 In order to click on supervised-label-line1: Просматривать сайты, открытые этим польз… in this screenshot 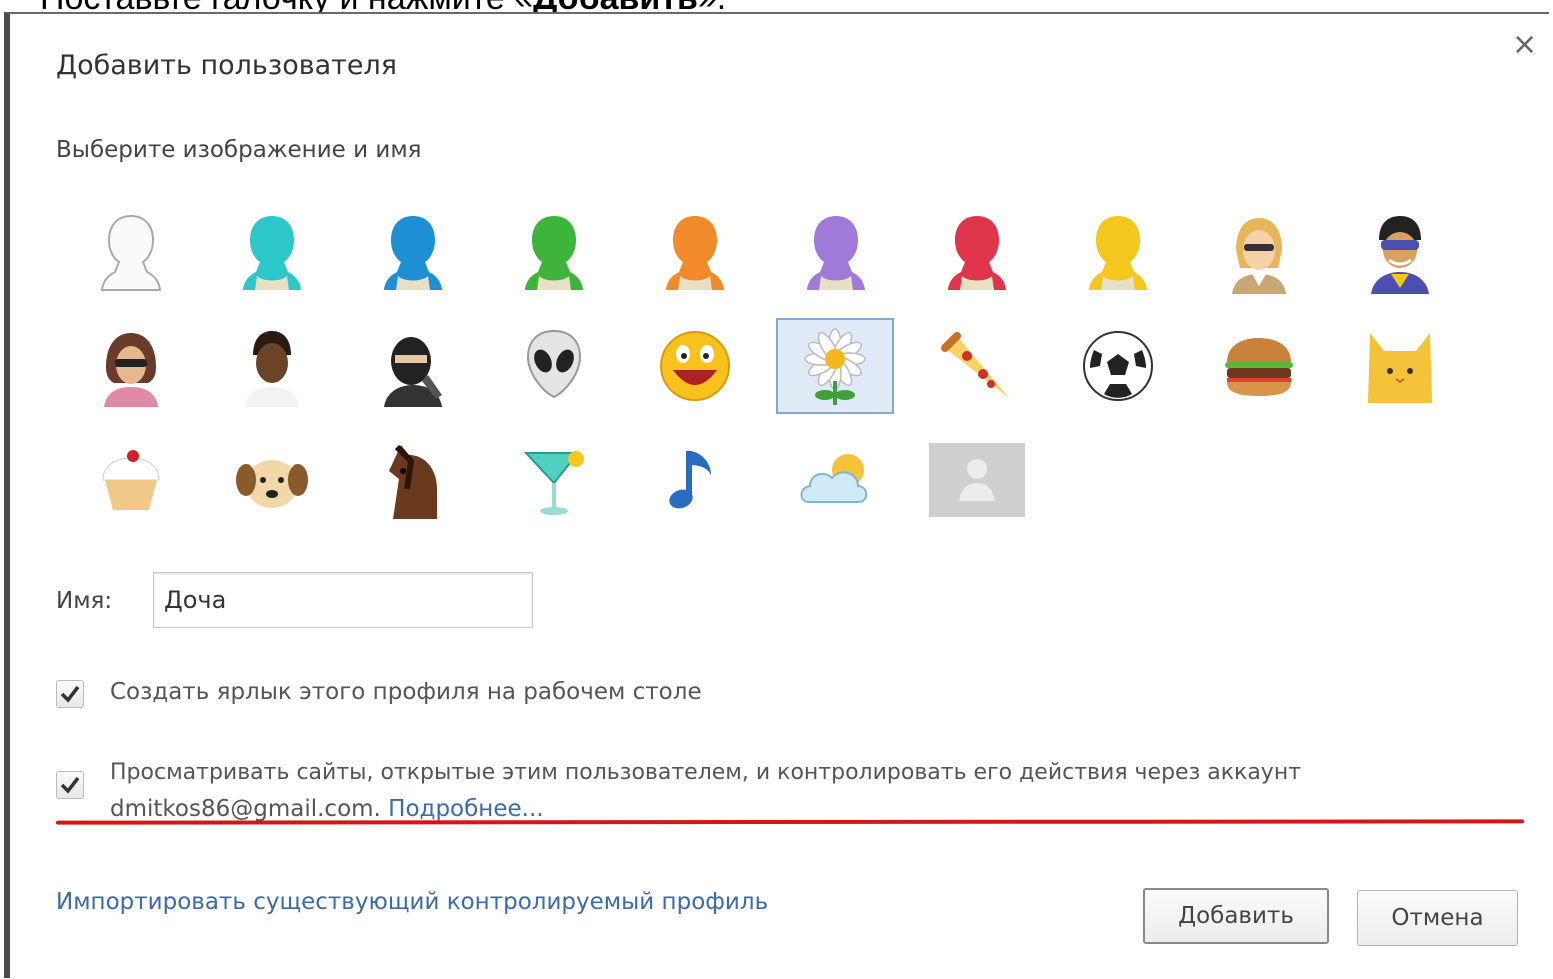, I will do `click(706, 772)`.